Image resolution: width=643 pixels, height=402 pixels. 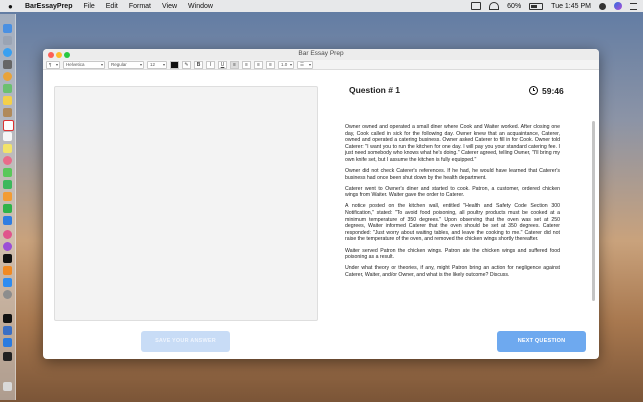 What do you see at coordinates (7, 136) in the screenshot?
I see `reminders-icon` at bounding box center [7, 136].